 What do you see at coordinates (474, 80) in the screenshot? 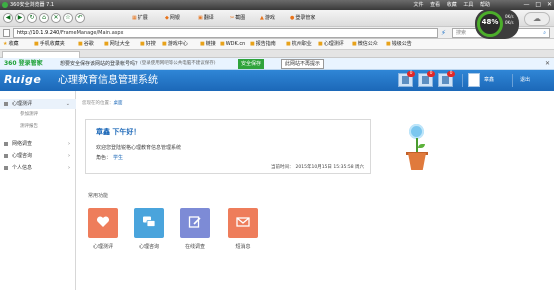
I see `avatar` at bounding box center [474, 80].